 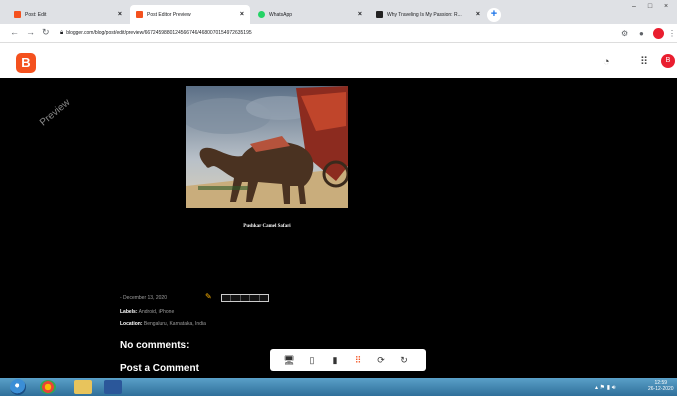 What do you see at coordinates (68, 14) in the screenshot?
I see `tab-post-edit: Post: Edit ×` at bounding box center [68, 14].